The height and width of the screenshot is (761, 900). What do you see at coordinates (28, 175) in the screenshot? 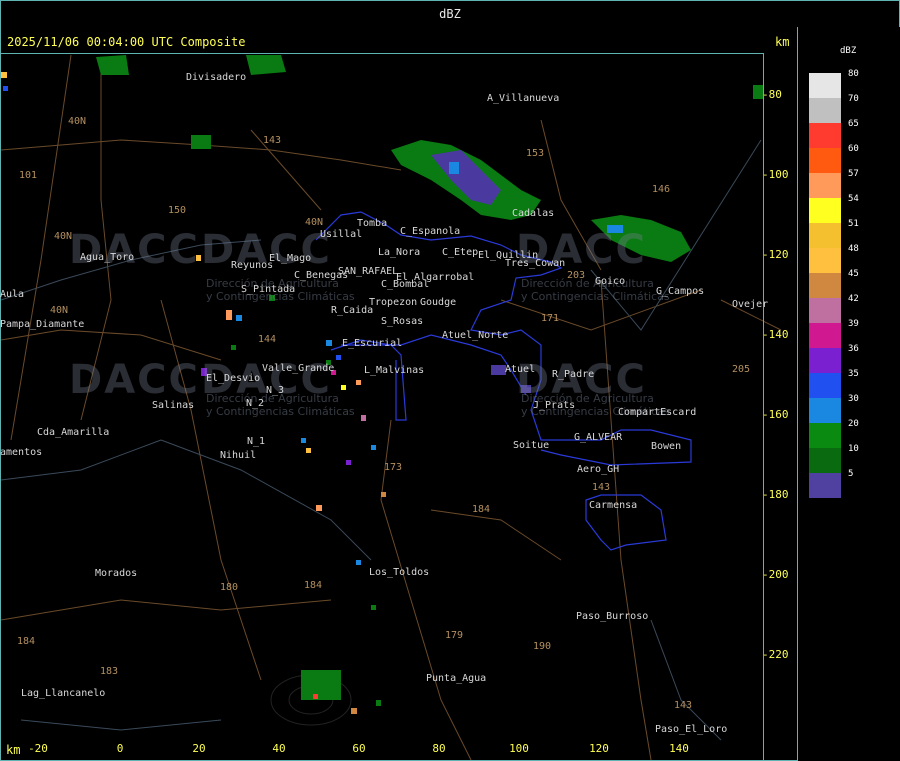
I see `road-label: 101` at bounding box center [28, 175].